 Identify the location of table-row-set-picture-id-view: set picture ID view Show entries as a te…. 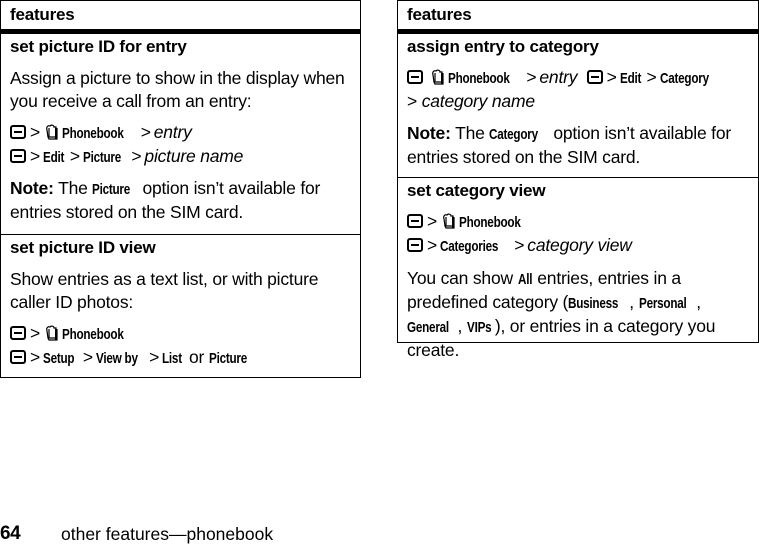
(180, 308).